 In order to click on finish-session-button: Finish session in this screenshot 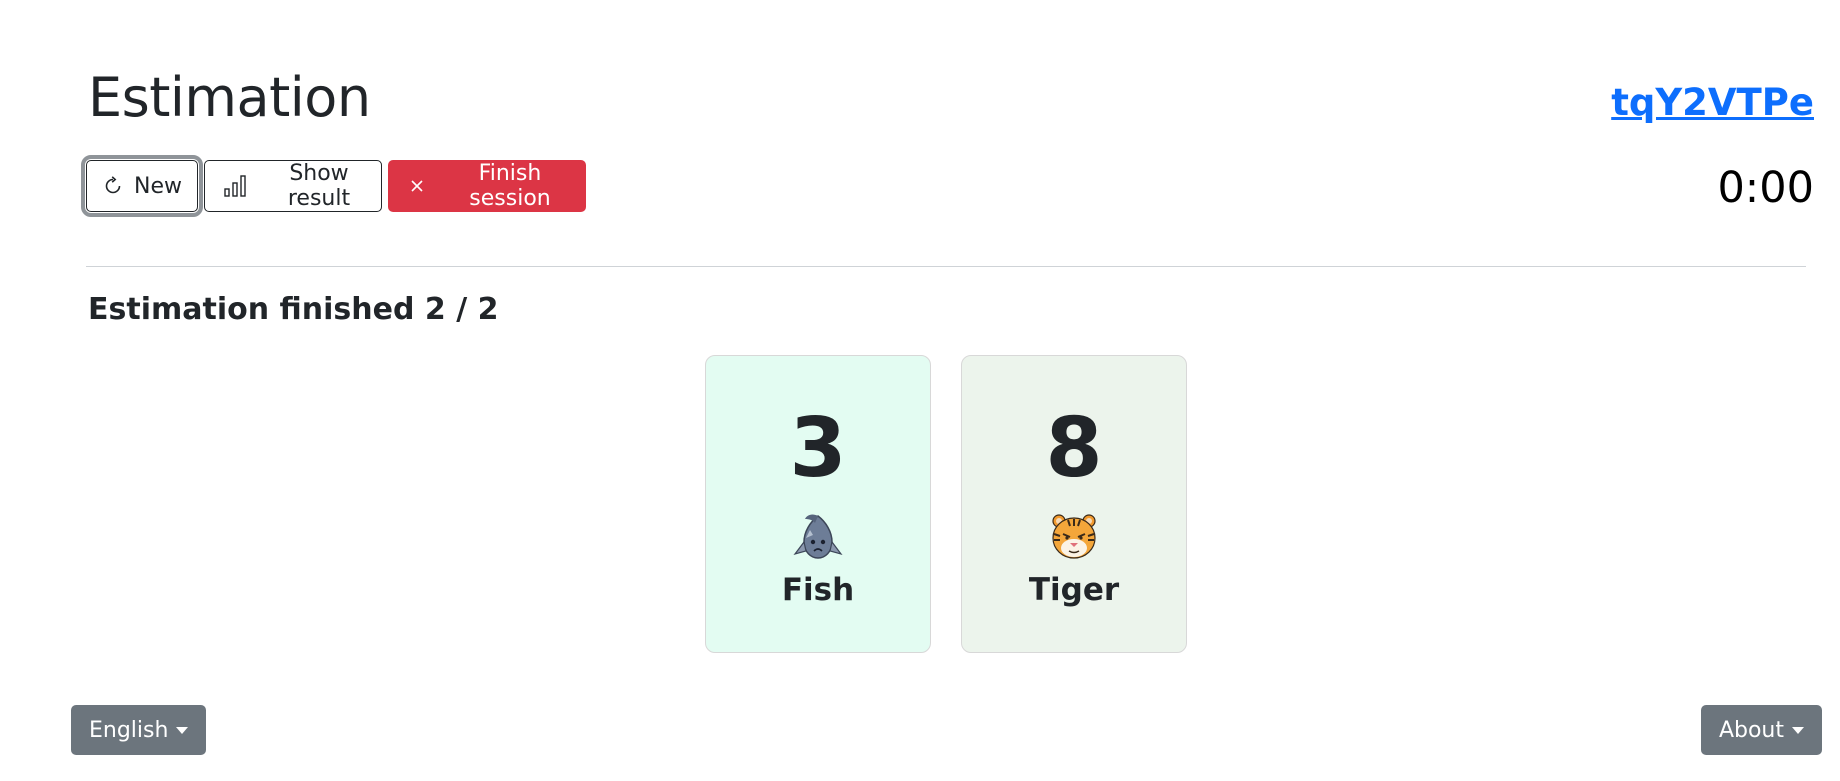, I will do `click(487, 186)`.